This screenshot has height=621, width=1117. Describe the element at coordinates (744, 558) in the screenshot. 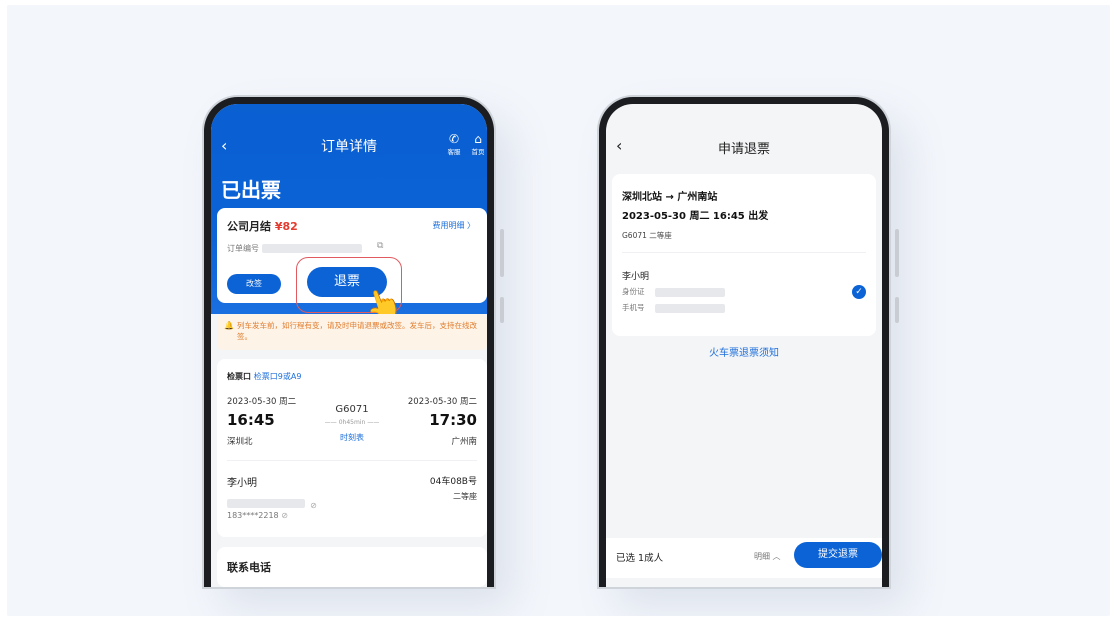

I see `bottom-bar: 已选 1成人 明细 ︿ 提交退票` at that location.